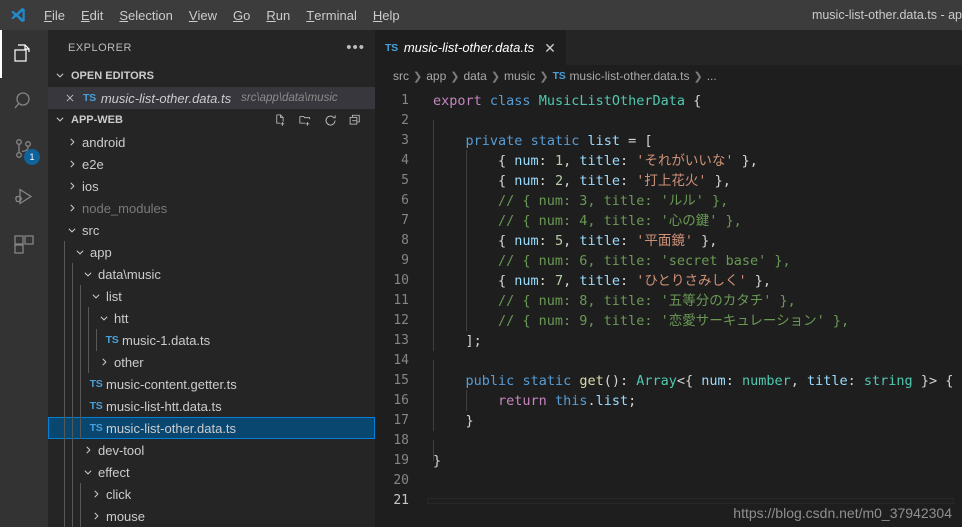  What do you see at coordinates (632, 401) in the screenshot?
I see `code-token: ;` at bounding box center [632, 401].